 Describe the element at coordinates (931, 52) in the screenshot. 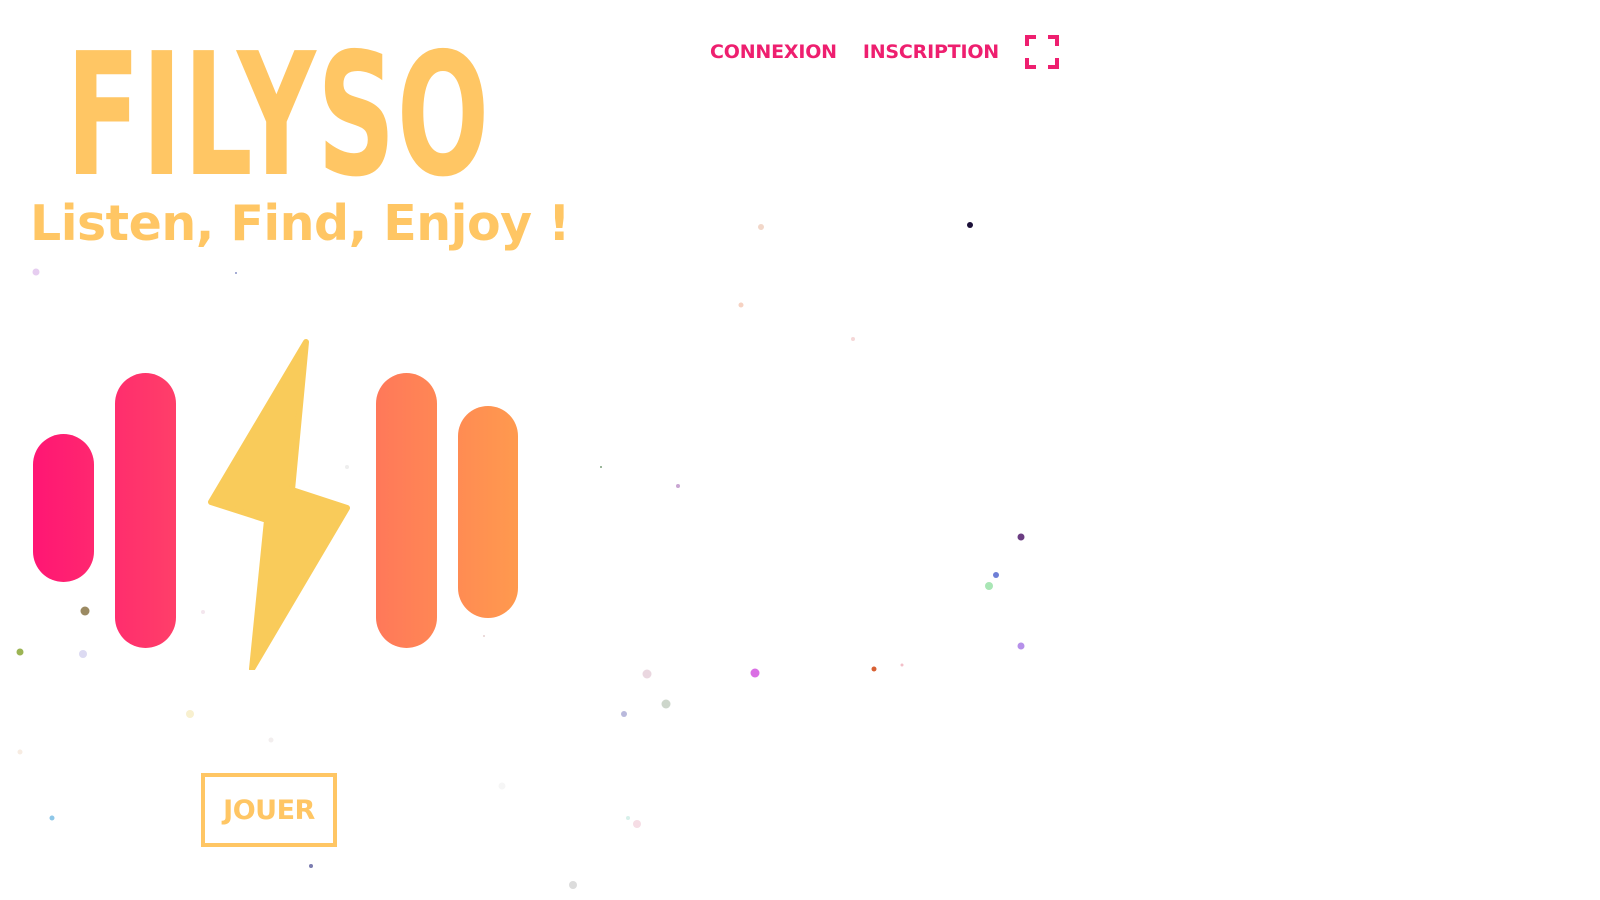

I see `signup-link: INSCRIPTION` at that location.